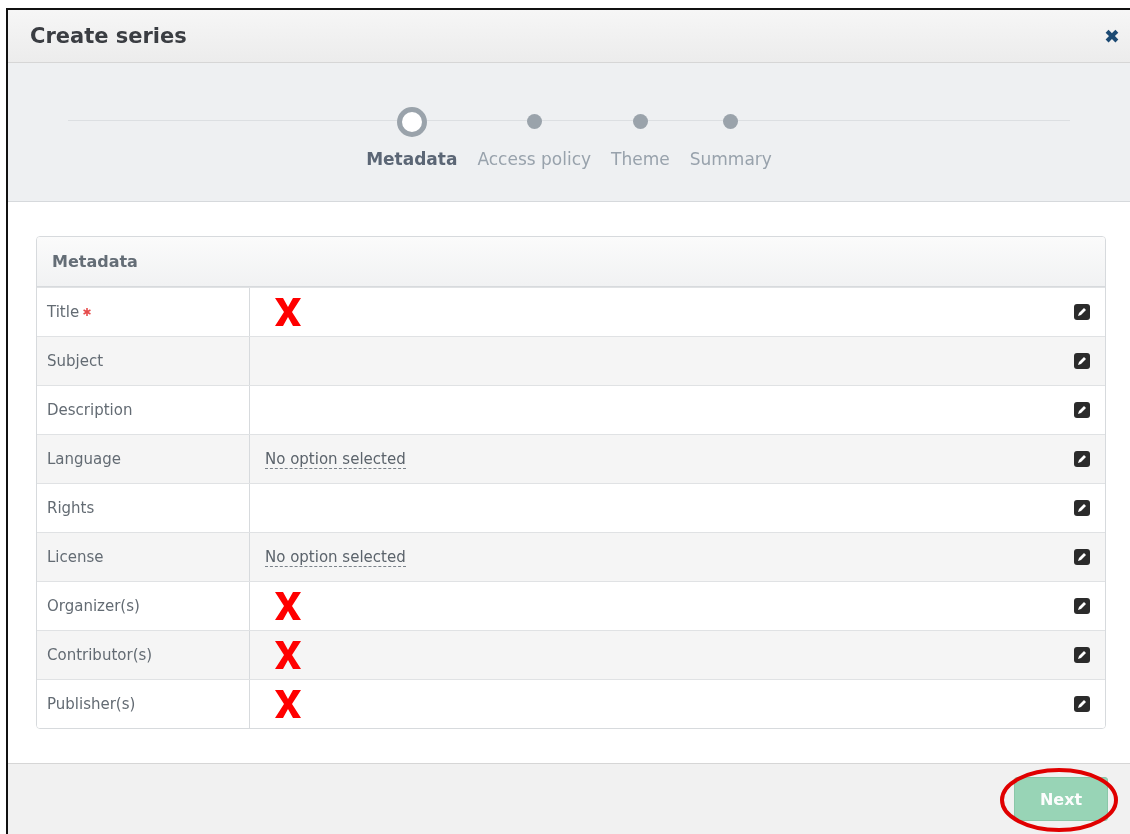 The image size is (1130, 834). Describe the element at coordinates (108, 36) in the screenshot. I see `dialog-title: Create series` at that location.